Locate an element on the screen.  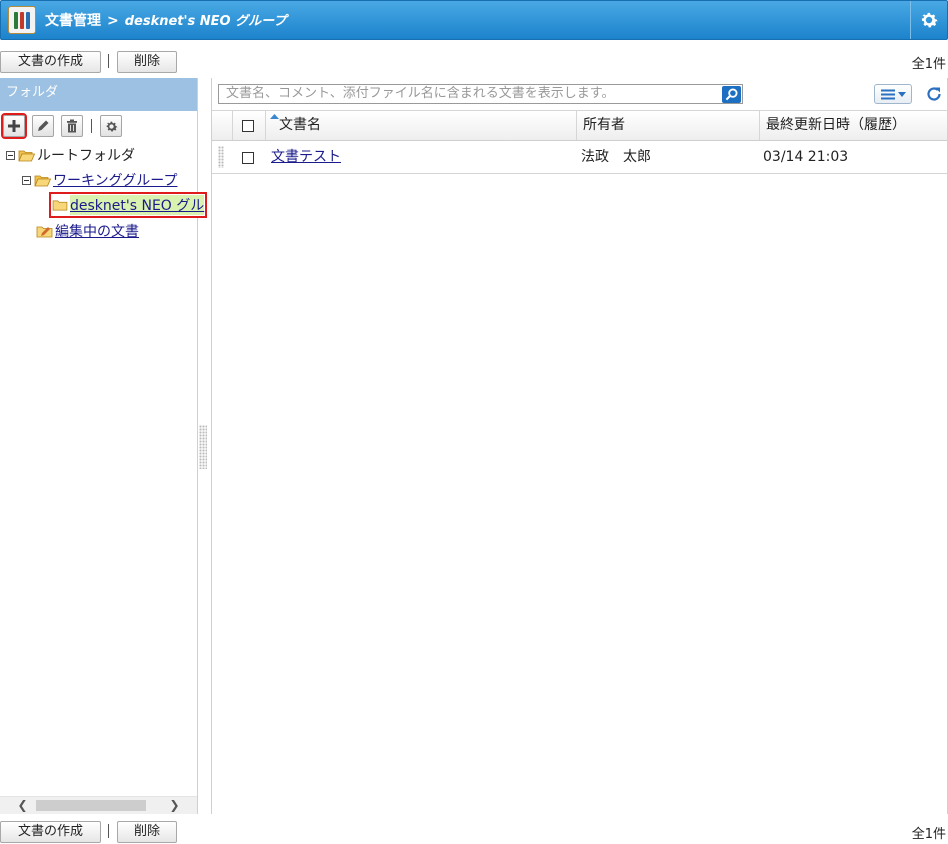
search-button is located at coordinates (731, 94).